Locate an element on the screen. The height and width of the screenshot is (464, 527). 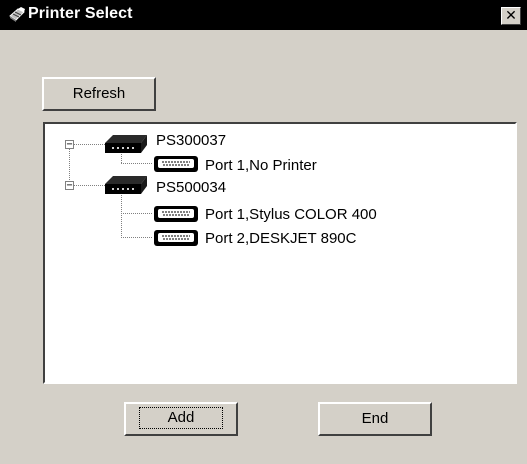
close-button: ✕ is located at coordinates (511, 16).